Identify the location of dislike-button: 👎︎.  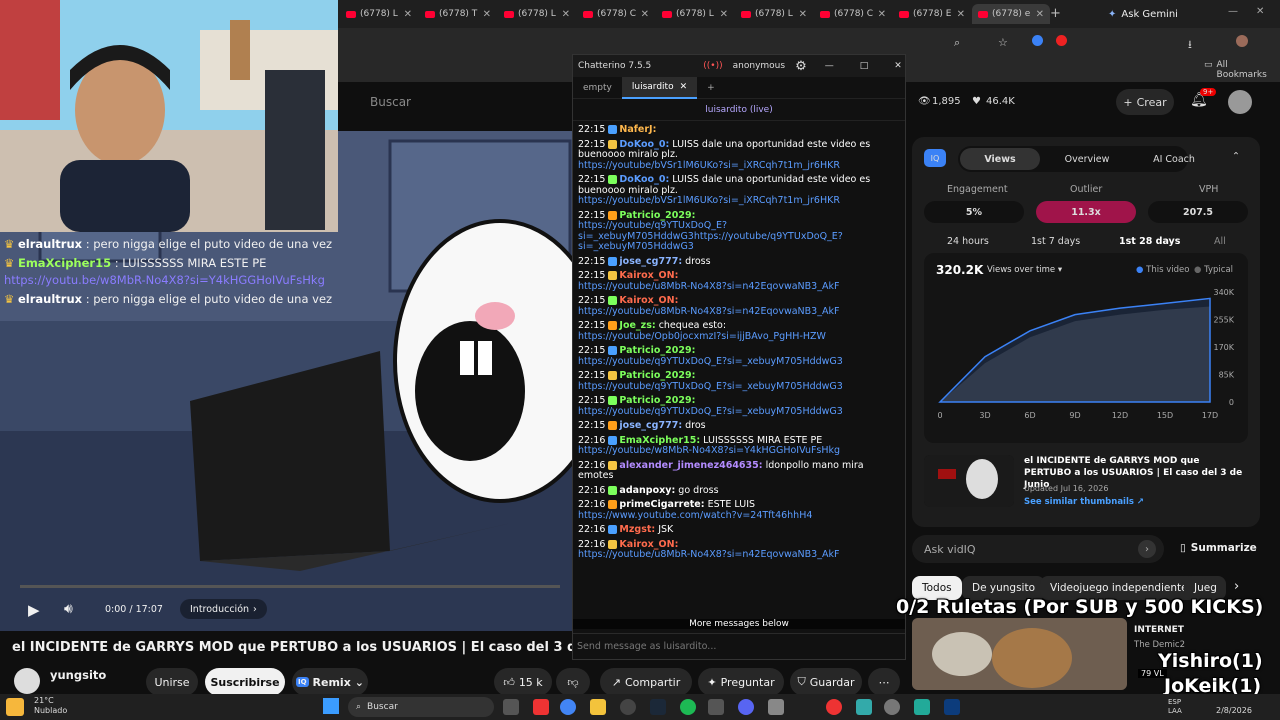
(573, 682).